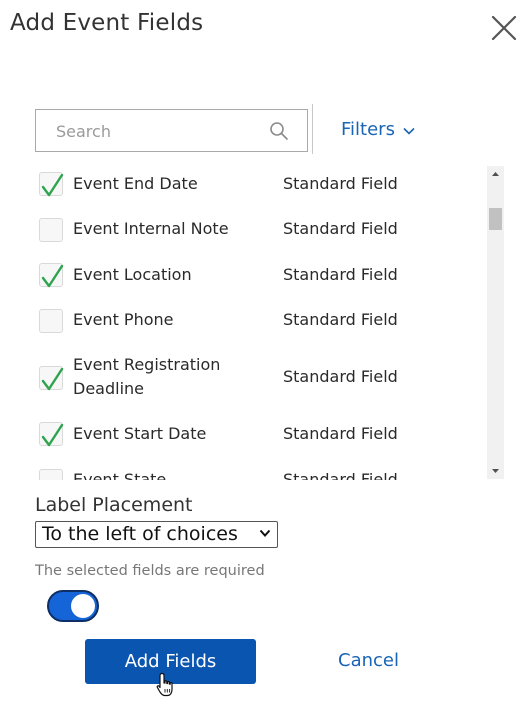 This screenshot has width=532, height=705. Describe the element at coordinates (151, 228) in the screenshot. I see `field-name: Event Internal Note` at that location.